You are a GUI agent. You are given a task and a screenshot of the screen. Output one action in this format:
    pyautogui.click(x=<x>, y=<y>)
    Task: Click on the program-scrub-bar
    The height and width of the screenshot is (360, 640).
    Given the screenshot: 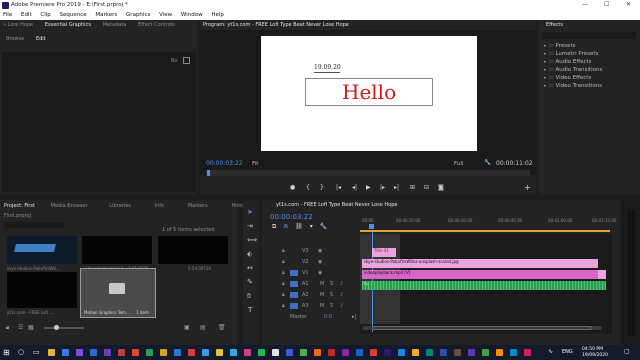 What is the action you would take?
    pyautogui.click(x=368, y=173)
    